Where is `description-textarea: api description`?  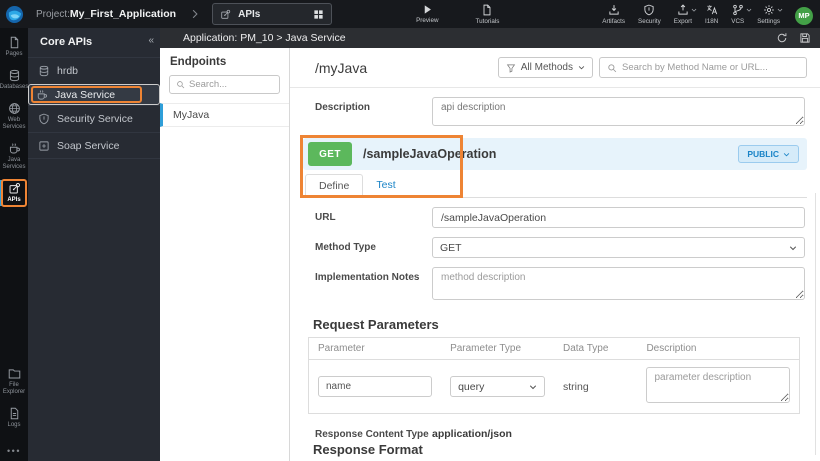
description-textarea: api description is located at coordinates (618, 111).